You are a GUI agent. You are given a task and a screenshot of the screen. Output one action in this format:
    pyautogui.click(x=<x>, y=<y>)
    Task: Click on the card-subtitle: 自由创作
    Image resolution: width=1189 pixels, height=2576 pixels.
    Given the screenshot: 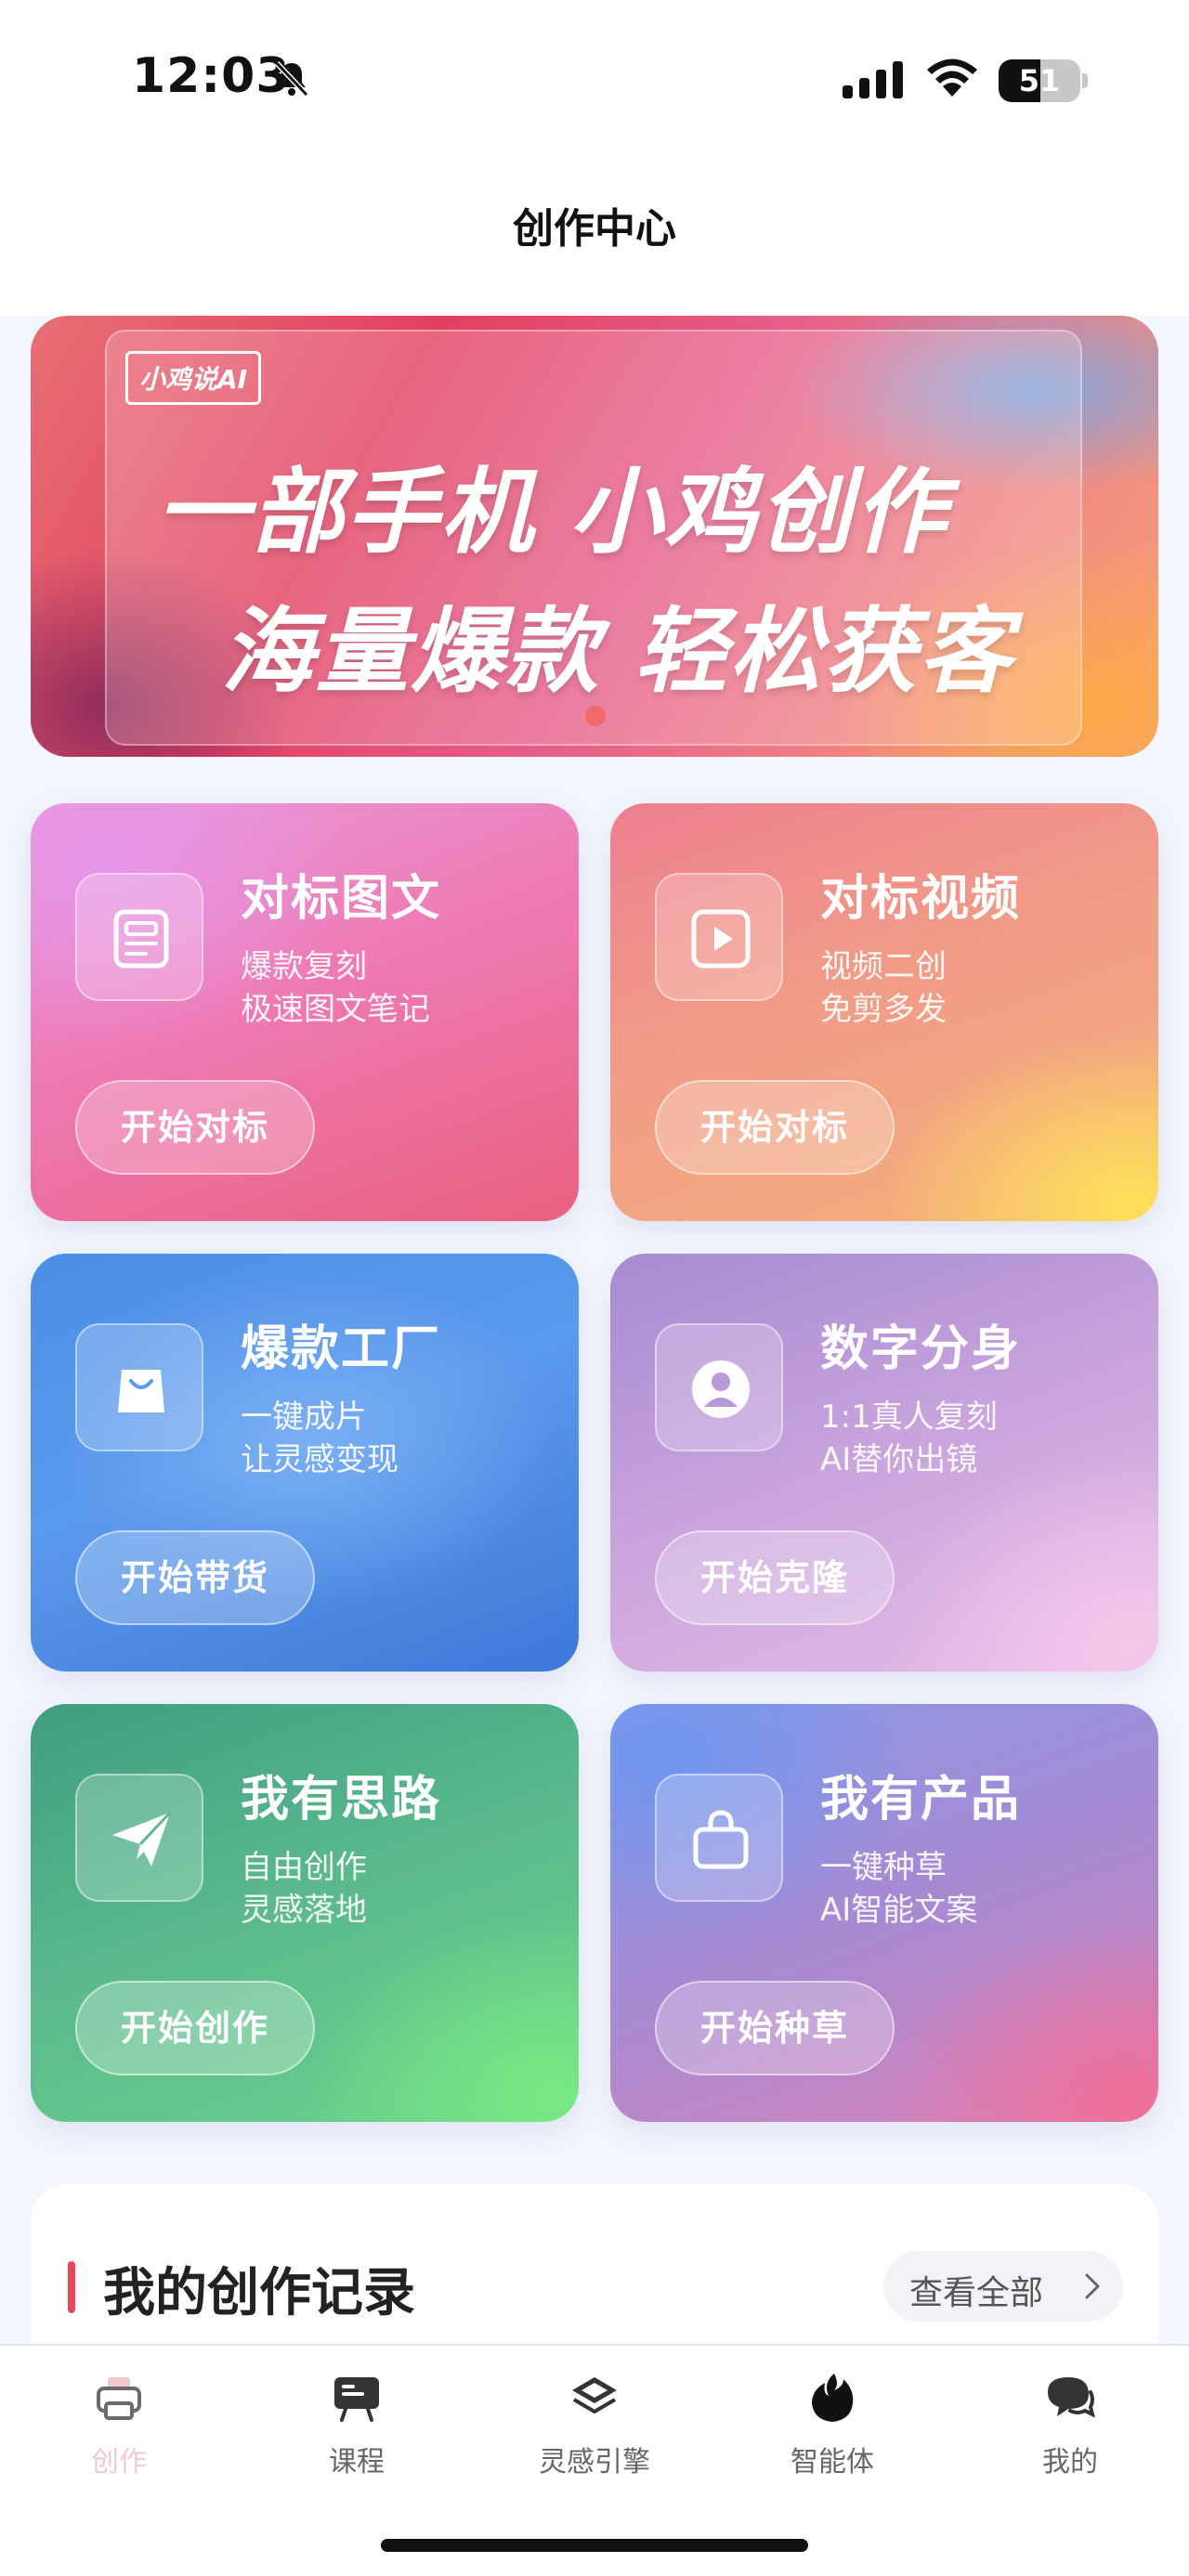 What is the action you would take?
    pyautogui.click(x=304, y=1868)
    